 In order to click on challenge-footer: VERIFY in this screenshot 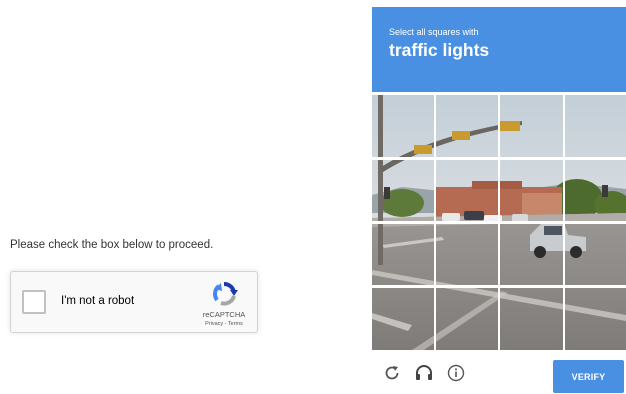, I will do `click(497, 373)`.